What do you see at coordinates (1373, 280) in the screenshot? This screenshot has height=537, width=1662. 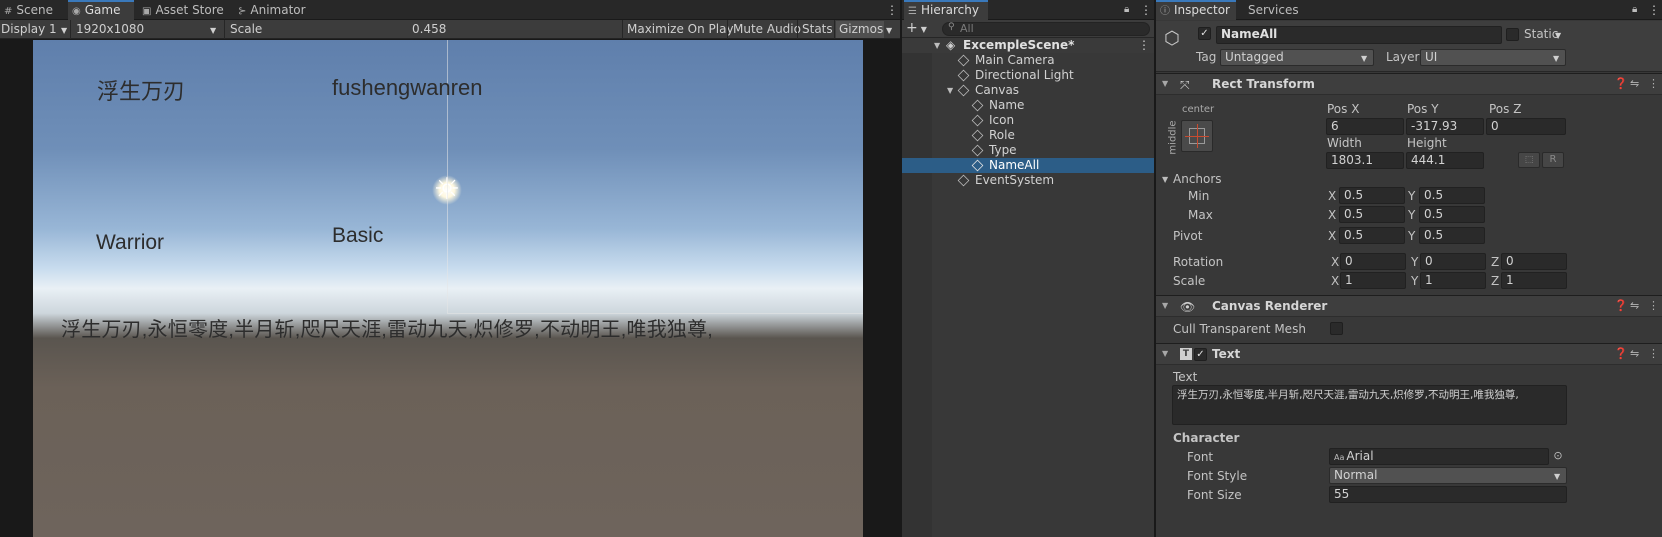 I see `scale-x-field: 1` at bounding box center [1373, 280].